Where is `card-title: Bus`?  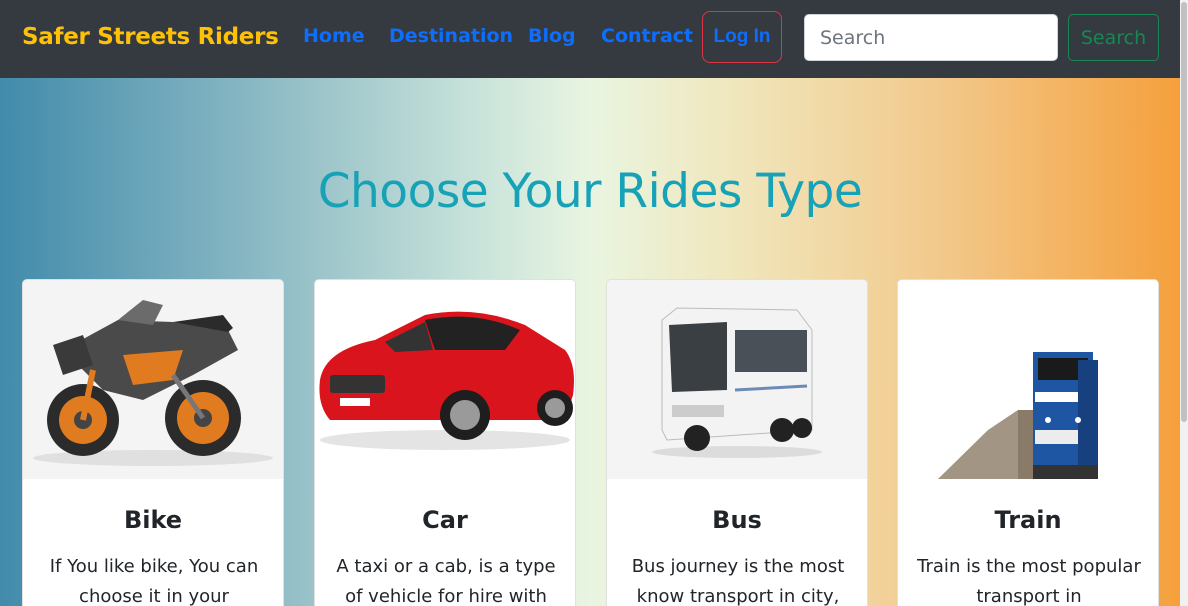
card-title: Bus is located at coordinates (737, 520).